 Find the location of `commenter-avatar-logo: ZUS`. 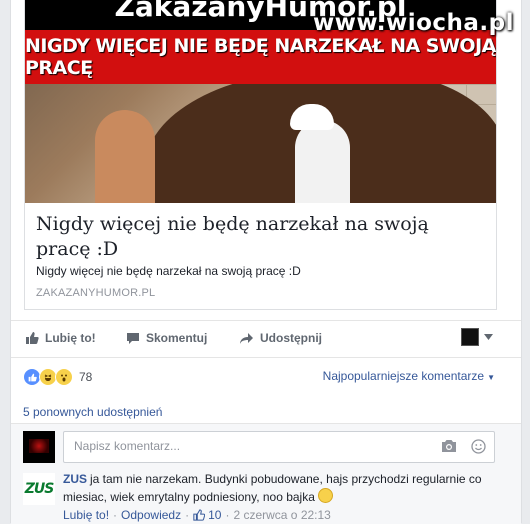

commenter-avatar-logo: ZUS is located at coordinates (39, 489).